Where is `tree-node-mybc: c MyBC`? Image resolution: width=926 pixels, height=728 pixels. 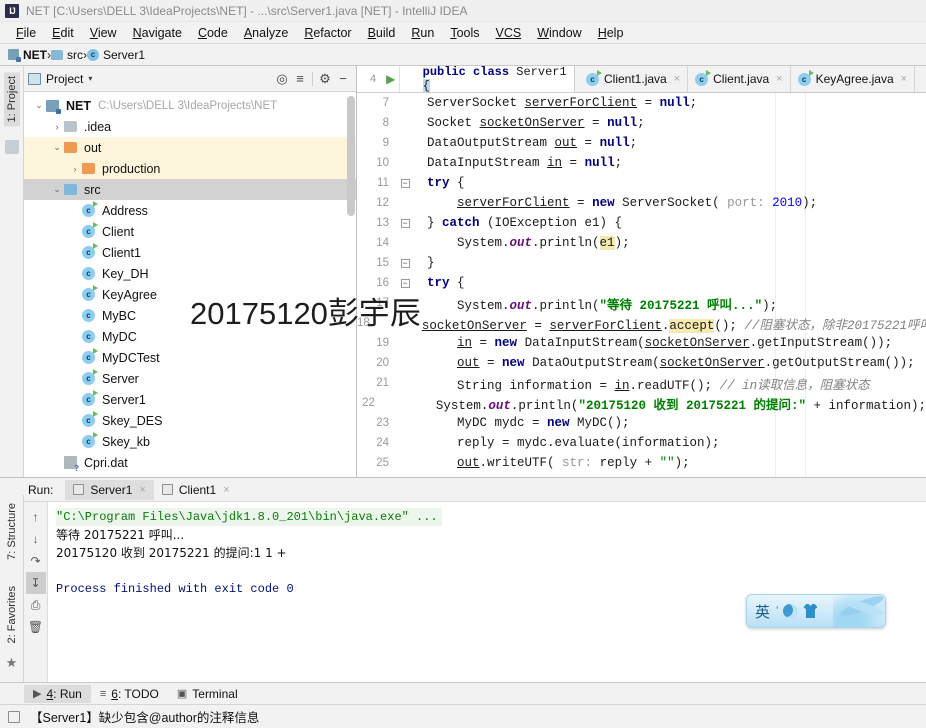
tree-node-mybc: c MyBC is located at coordinates (190, 315).